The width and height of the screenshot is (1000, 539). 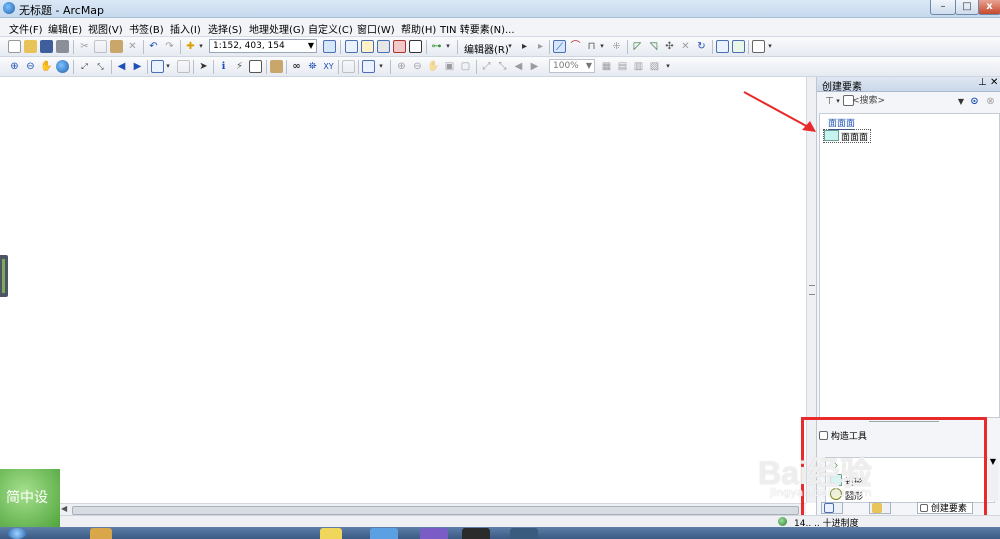 I want to click on new-document-icon, so click(x=14, y=46).